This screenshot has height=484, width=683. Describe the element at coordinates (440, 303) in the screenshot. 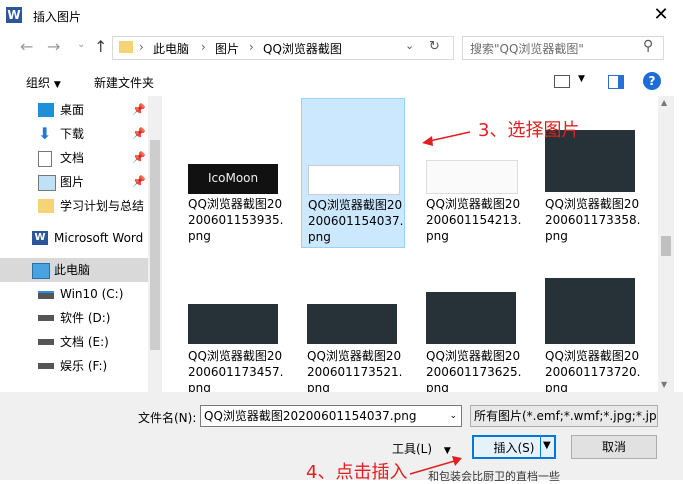

I see `annotation-layer` at that location.